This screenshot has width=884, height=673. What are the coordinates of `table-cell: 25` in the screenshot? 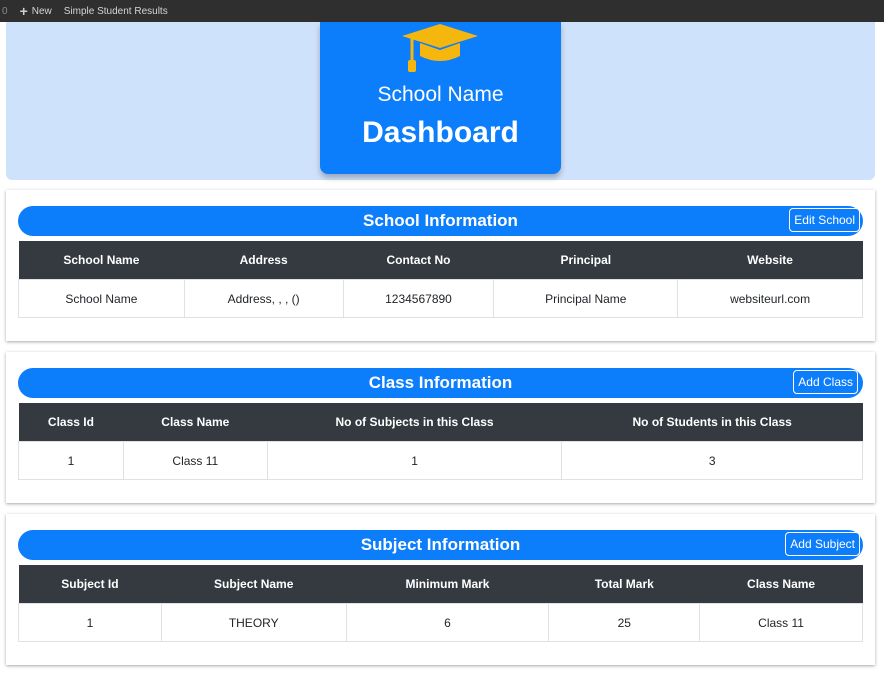 It's located at (624, 622).